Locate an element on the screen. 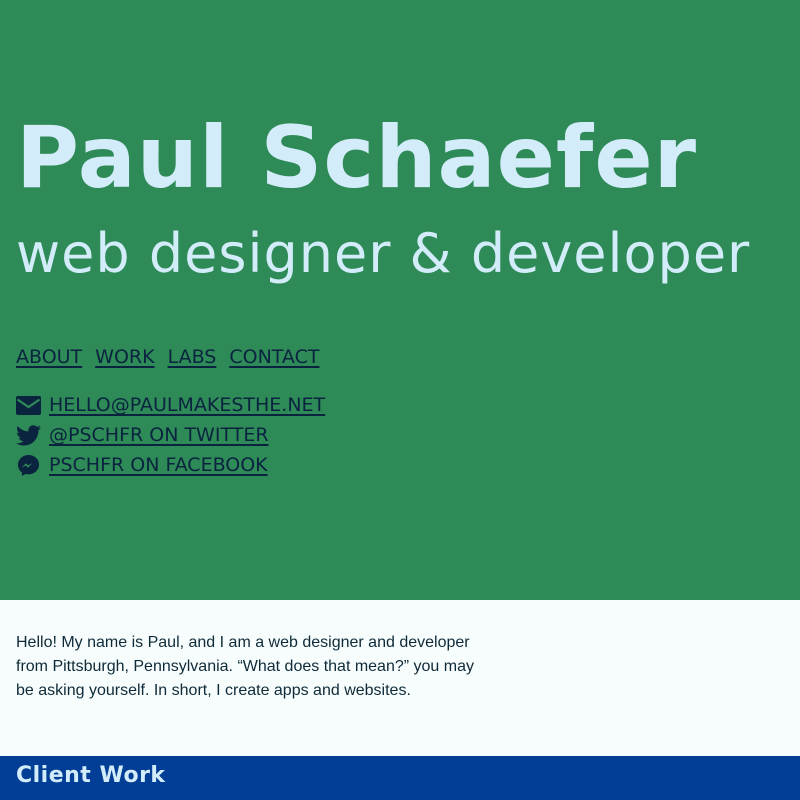 This screenshot has width=800, height=800. envelope-icon is located at coordinates (28, 405).